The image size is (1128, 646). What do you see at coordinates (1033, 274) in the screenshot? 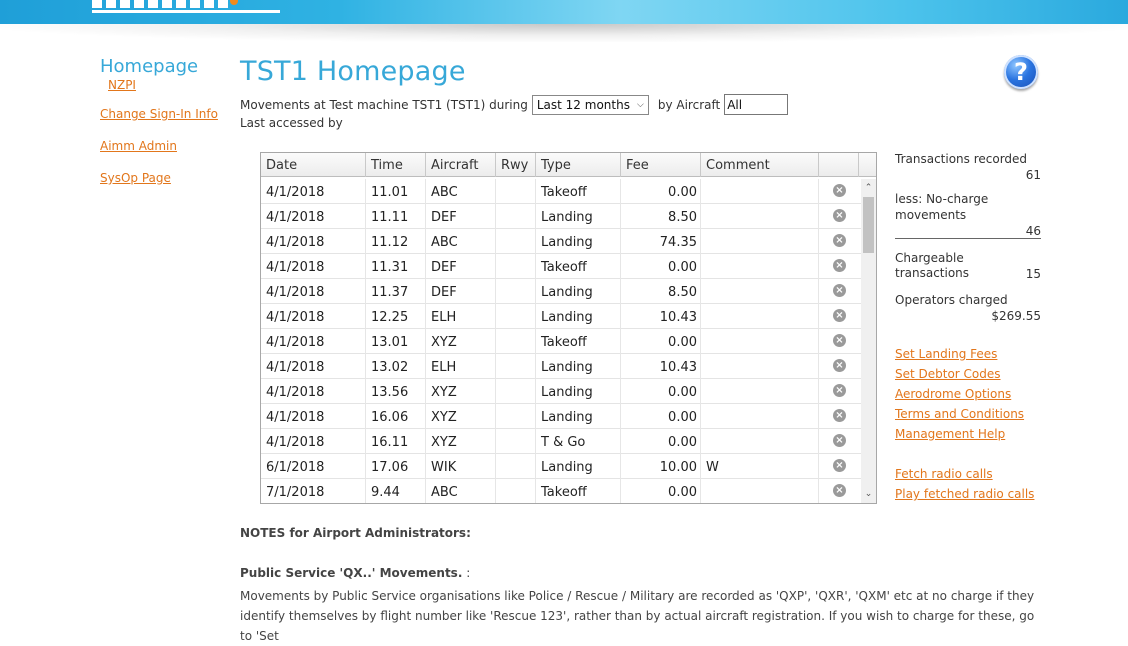
I see `chargeable-value: 15` at bounding box center [1033, 274].